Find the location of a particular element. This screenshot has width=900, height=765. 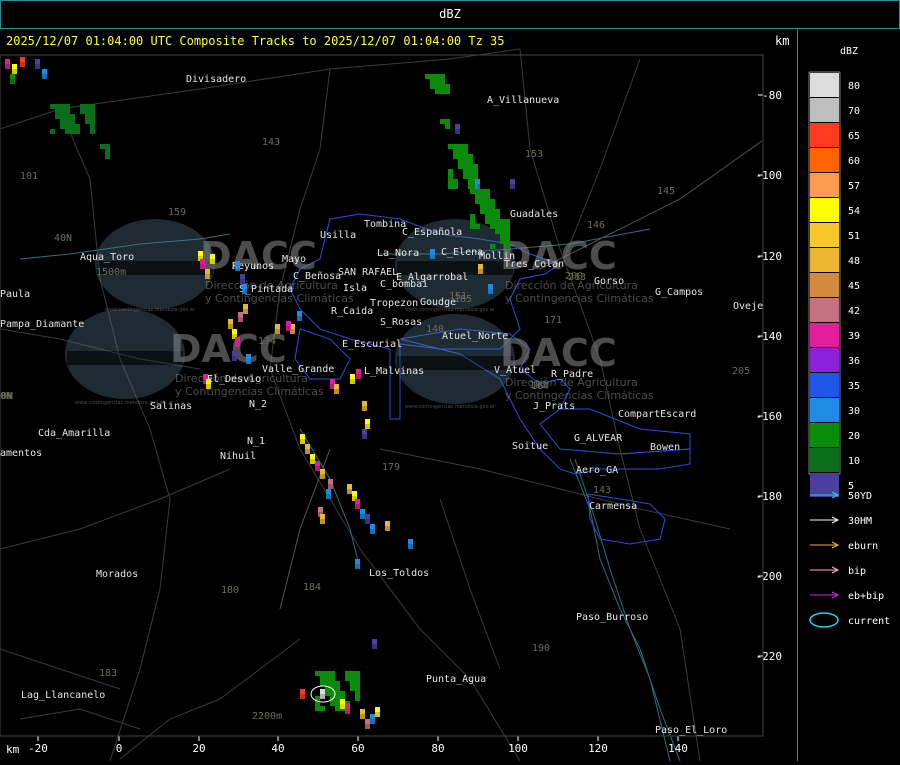

place-label: Paso_Burroso is located at coordinates (612, 617).